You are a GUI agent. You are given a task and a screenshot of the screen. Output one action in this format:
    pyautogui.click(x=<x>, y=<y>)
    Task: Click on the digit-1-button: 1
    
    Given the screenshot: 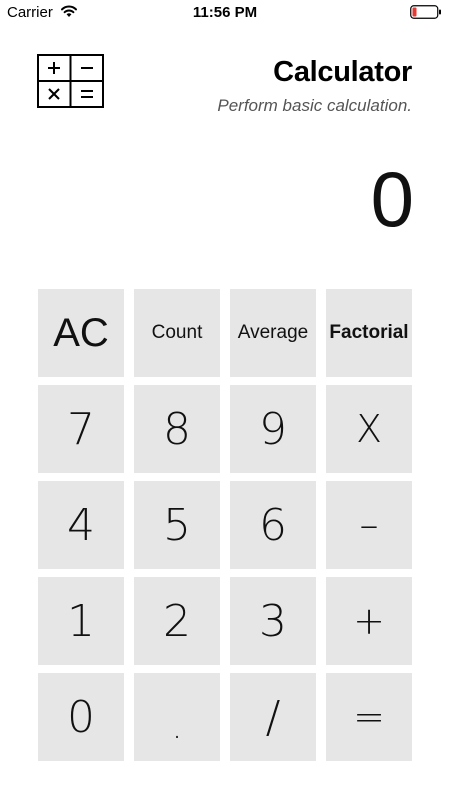 What is the action you would take?
    pyautogui.click(x=81, y=621)
    